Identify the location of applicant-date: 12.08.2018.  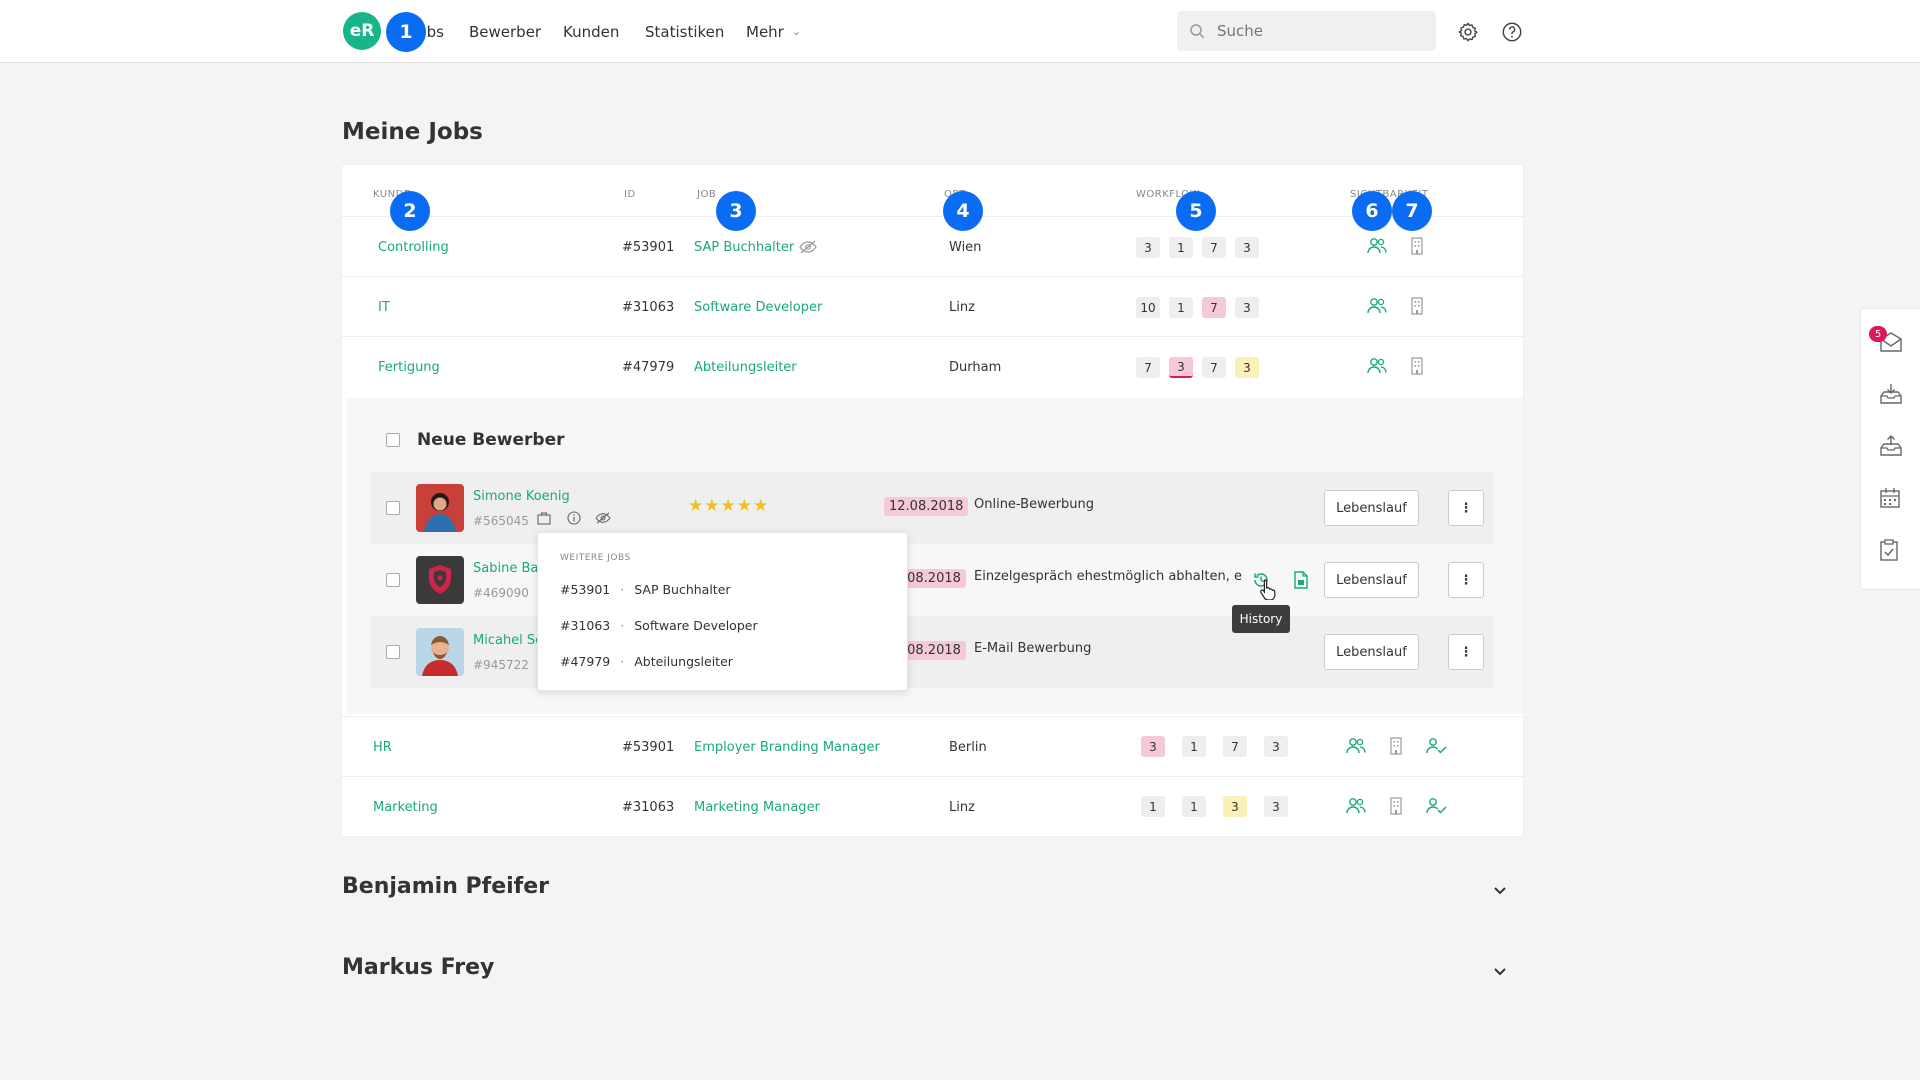
(926, 506).